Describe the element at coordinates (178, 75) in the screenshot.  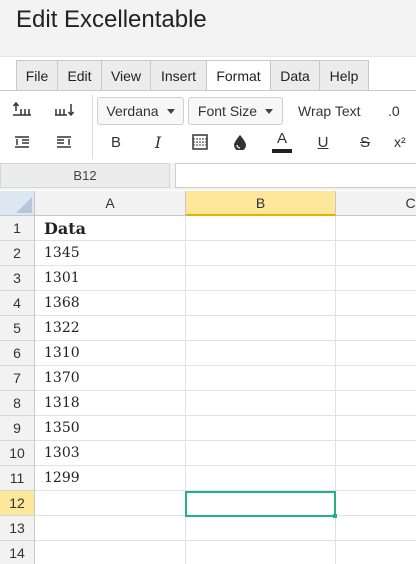
I see `tab-insert: Insert` at that location.